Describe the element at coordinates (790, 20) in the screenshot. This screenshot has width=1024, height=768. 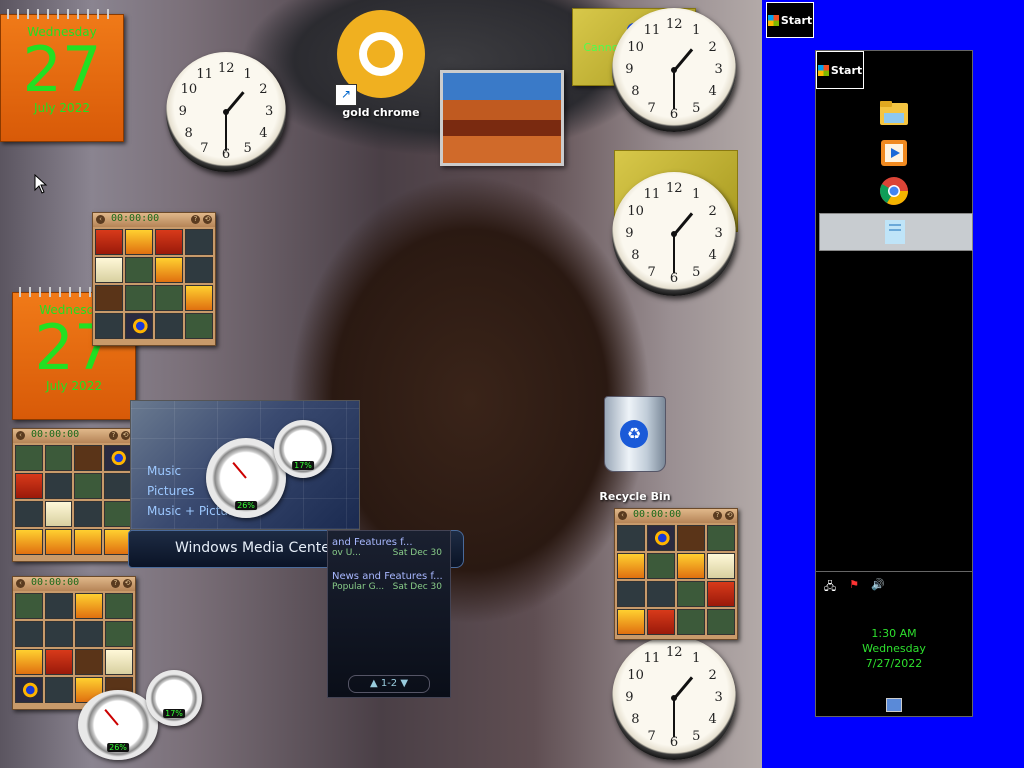
I see `start-button: Start` at that location.